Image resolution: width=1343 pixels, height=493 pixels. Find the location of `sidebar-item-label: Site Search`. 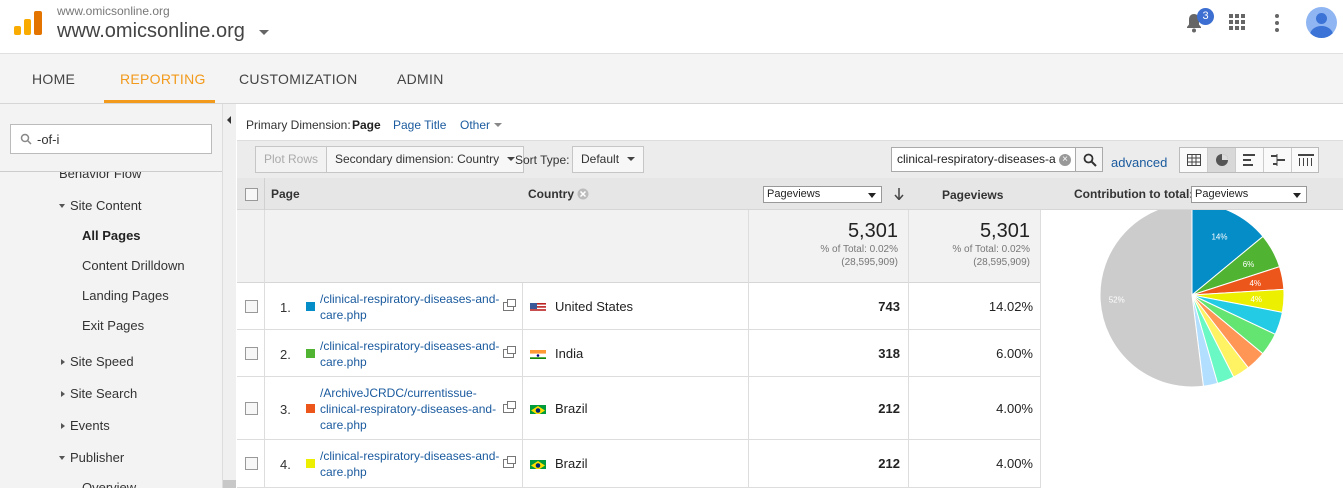

sidebar-item-label: Site Search is located at coordinates (104, 393).